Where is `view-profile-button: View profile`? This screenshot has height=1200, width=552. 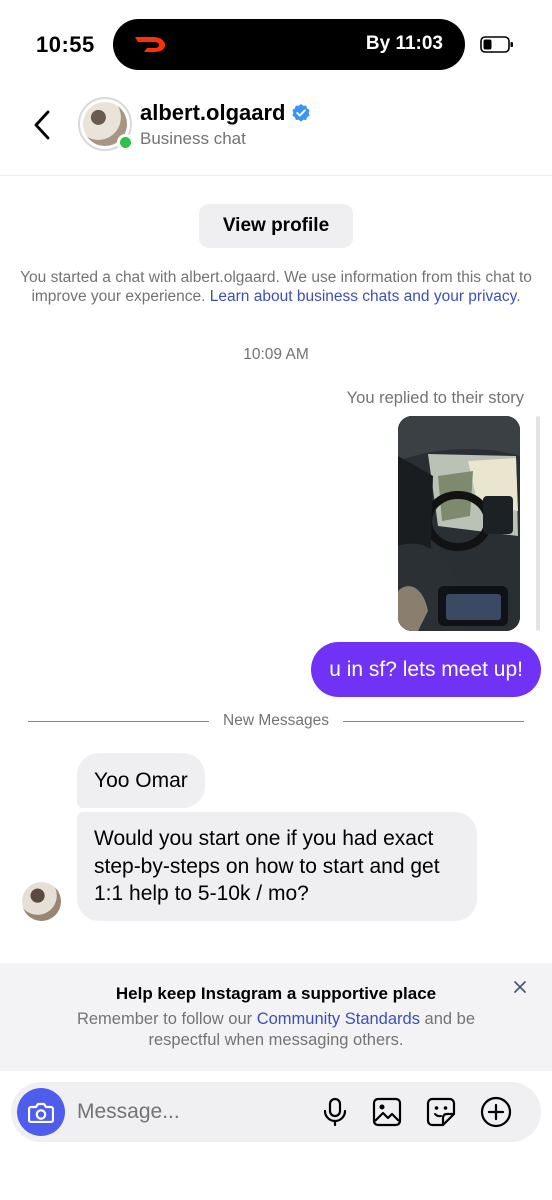 view-profile-button: View profile is located at coordinates (276, 226).